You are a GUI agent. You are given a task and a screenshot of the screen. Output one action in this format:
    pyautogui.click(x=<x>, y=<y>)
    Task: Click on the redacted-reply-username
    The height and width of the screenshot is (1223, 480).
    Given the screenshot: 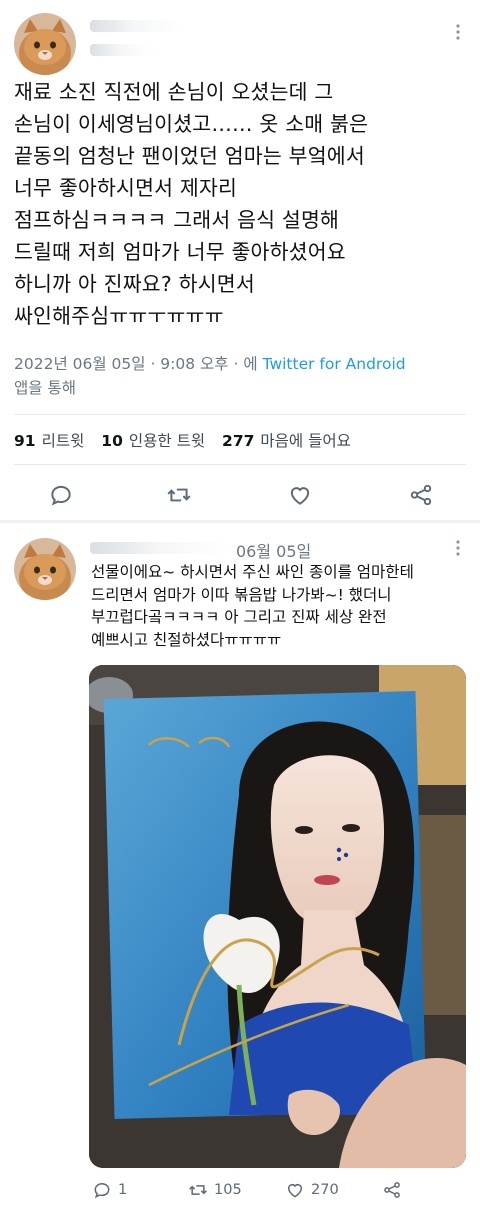 What is the action you would take?
    pyautogui.click(x=160, y=548)
    